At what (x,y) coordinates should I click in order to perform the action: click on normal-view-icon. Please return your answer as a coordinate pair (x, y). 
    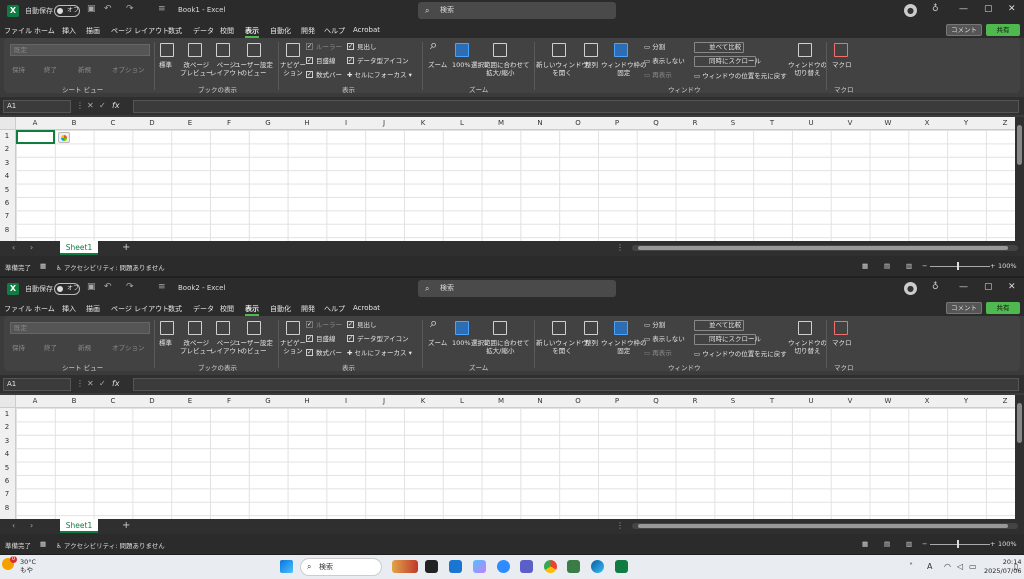
    Looking at the image, I should click on (167, 50).